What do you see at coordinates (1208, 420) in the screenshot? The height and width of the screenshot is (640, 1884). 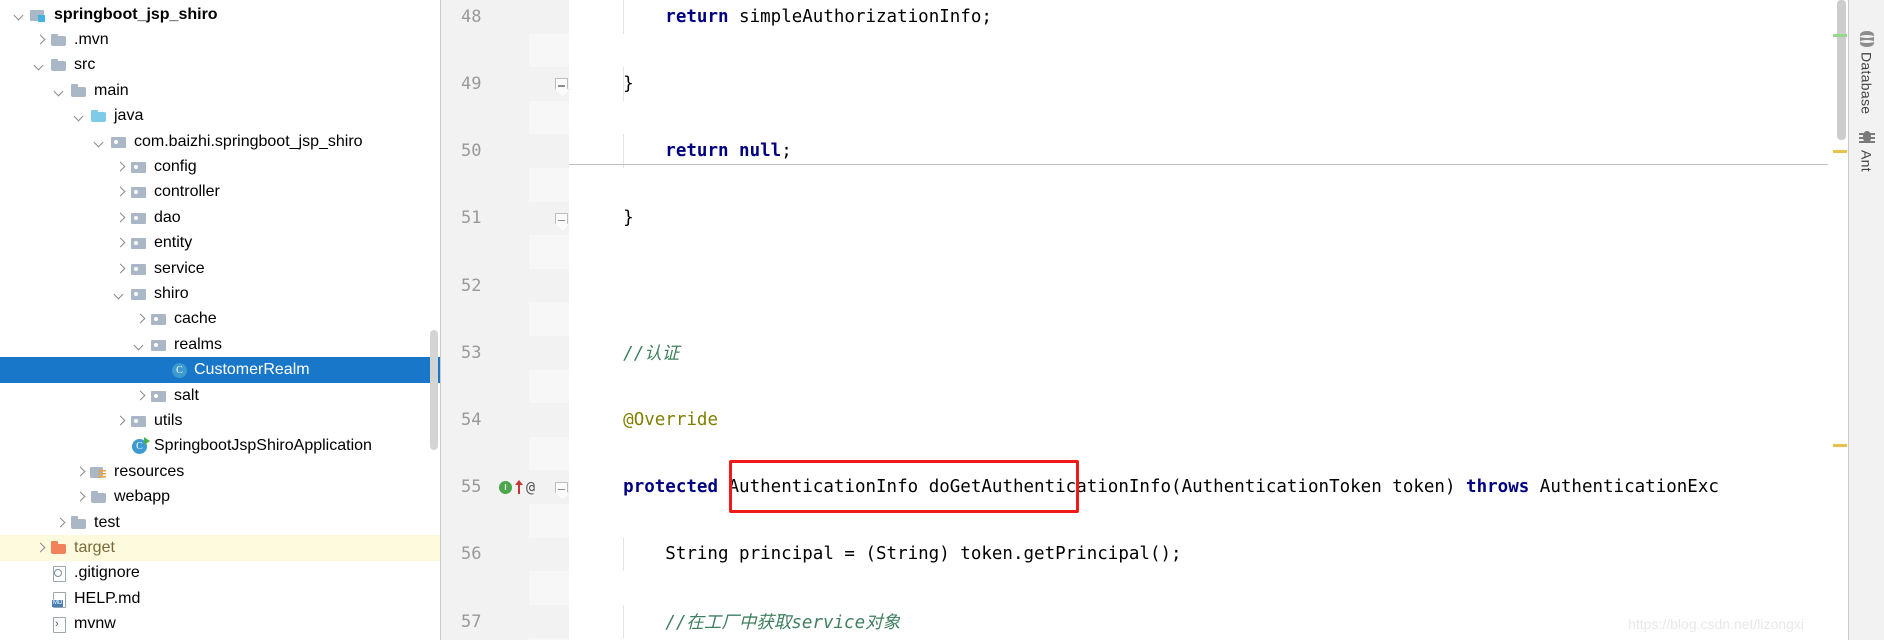 I see `code-text: @Override` at bounding box center [1208, 420].